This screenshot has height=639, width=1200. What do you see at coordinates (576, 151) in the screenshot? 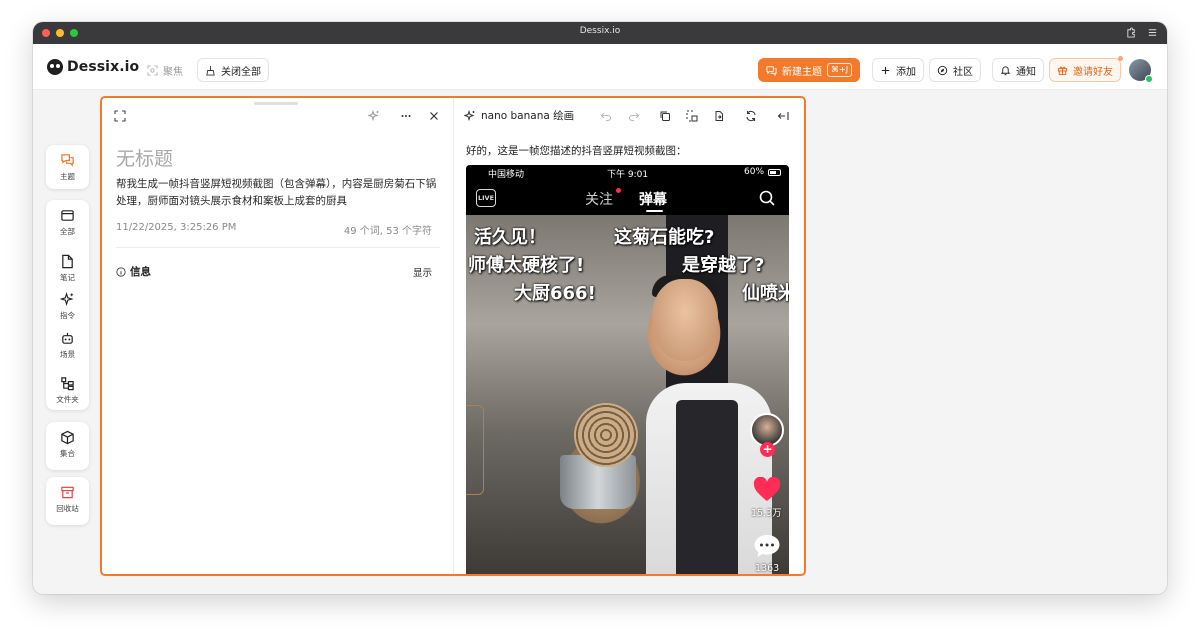
I see `assistant-reply: 好的，这是一帧您描述的抖音竖屏短视频截图：` at bounding box center [576, 151].